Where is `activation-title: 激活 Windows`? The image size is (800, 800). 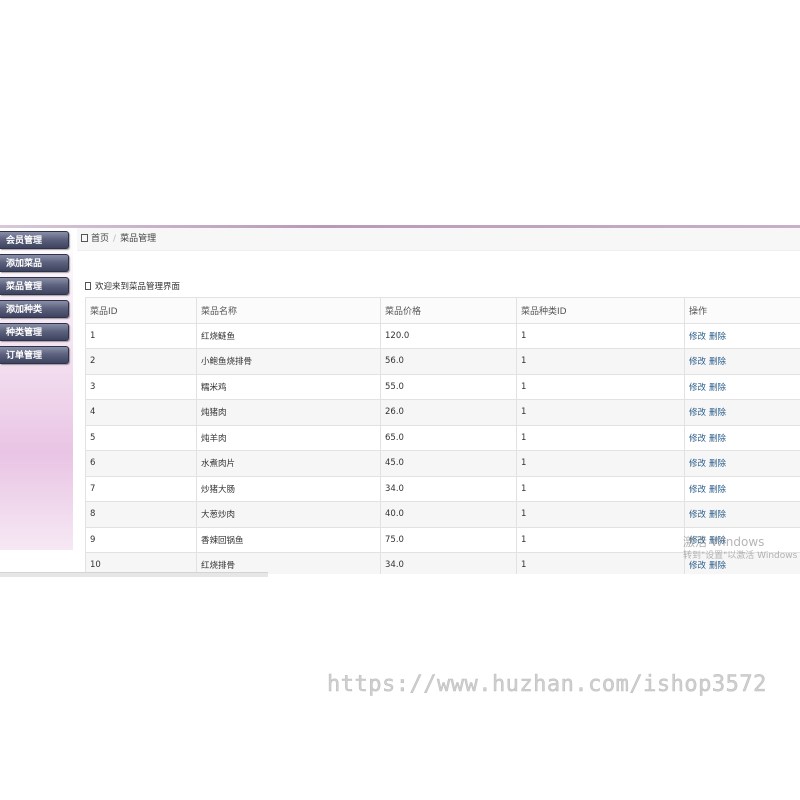 activation-title: 激活 Windows is located at coordinates (724, 542).